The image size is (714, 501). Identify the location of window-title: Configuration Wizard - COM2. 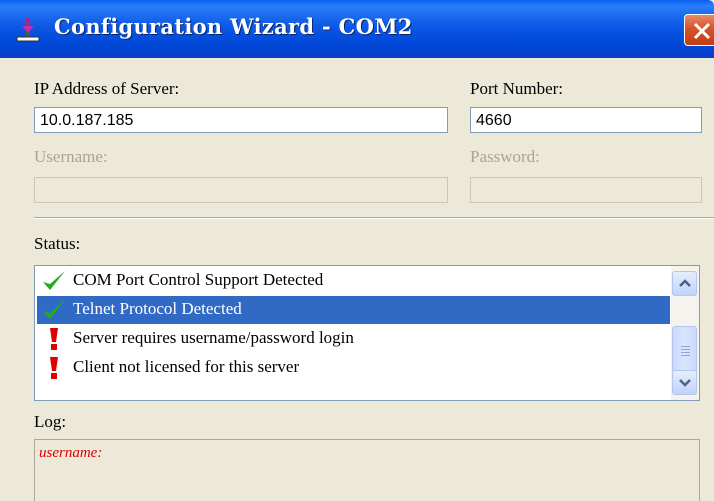
(233, 26).